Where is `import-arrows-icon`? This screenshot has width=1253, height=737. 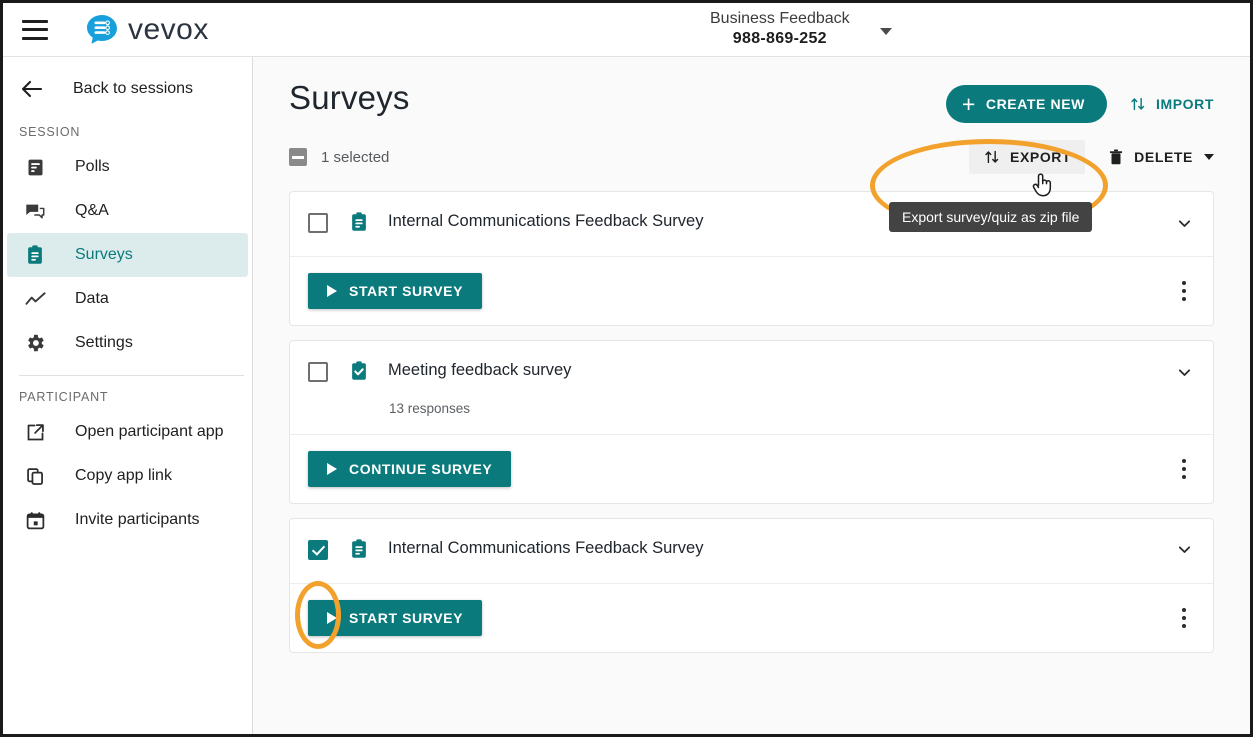 import-arrows-icon is located at coordinates (1138, 104).